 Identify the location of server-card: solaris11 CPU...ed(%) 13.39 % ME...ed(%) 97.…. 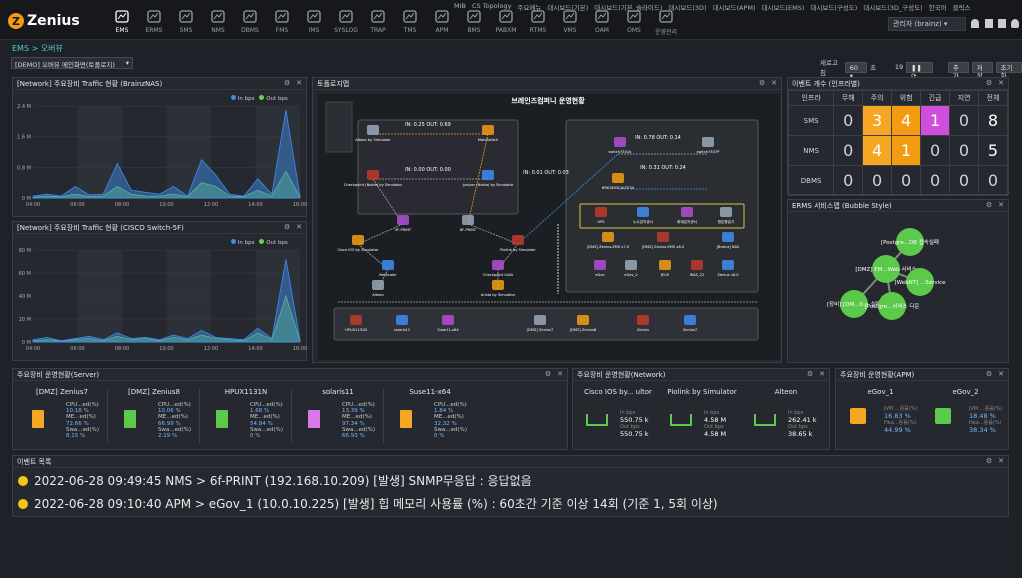
(338, 417).